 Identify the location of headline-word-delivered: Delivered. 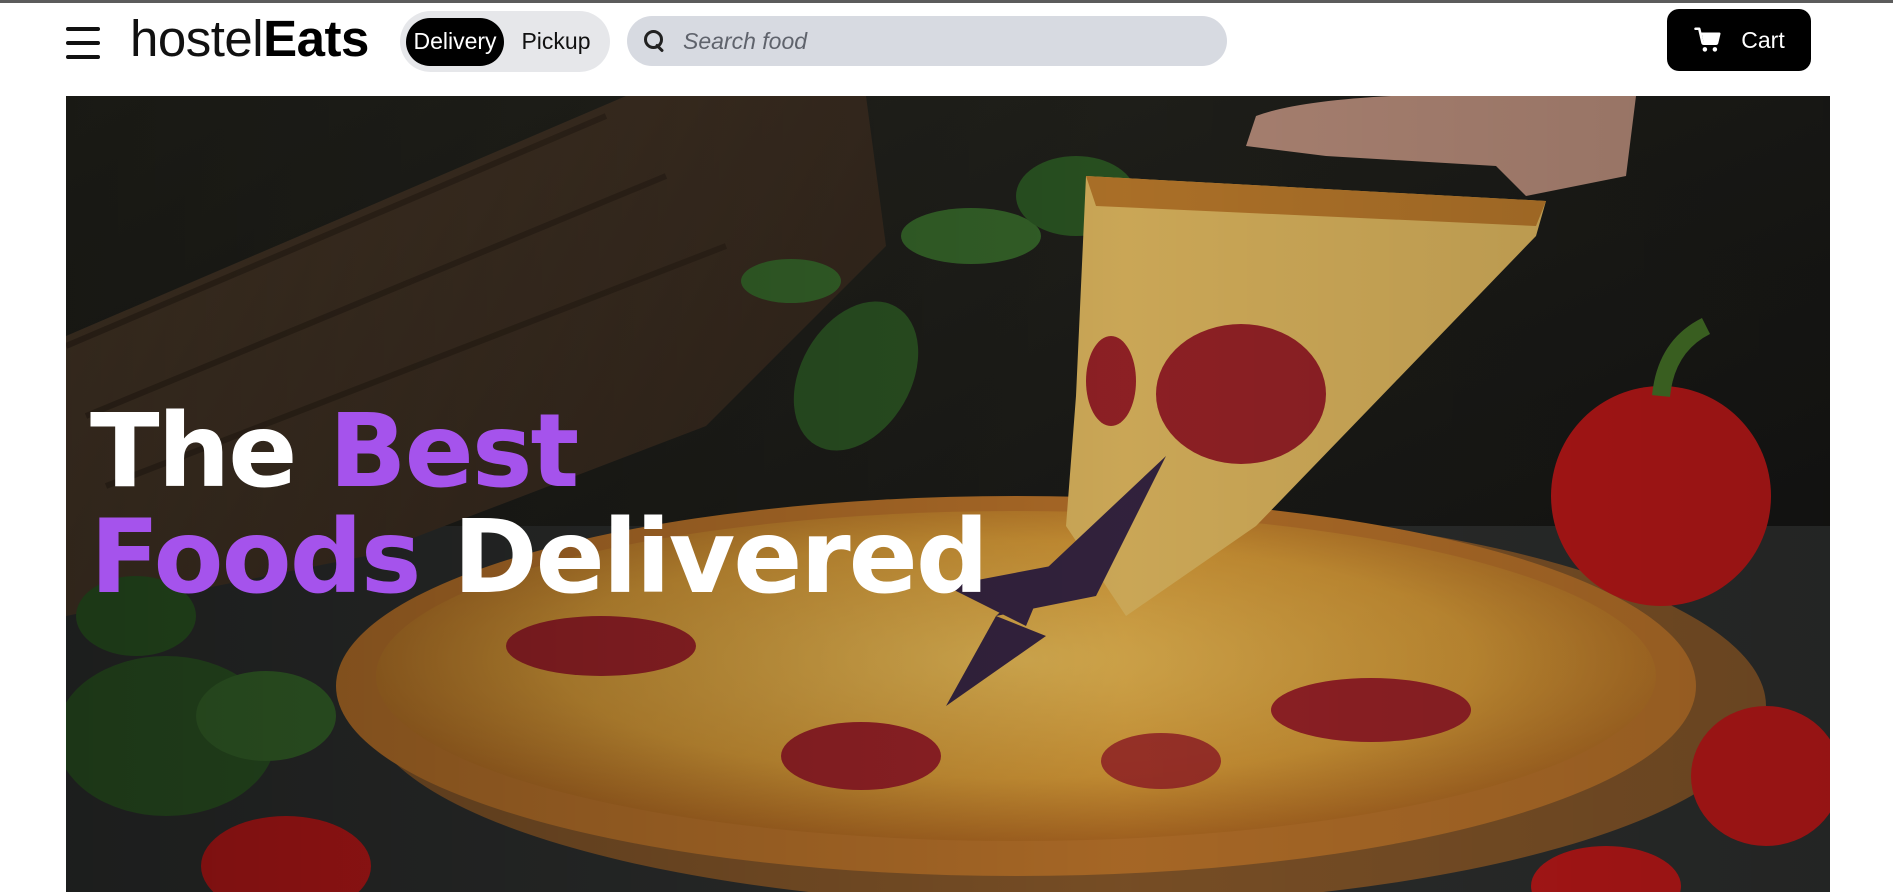
(720, 557).